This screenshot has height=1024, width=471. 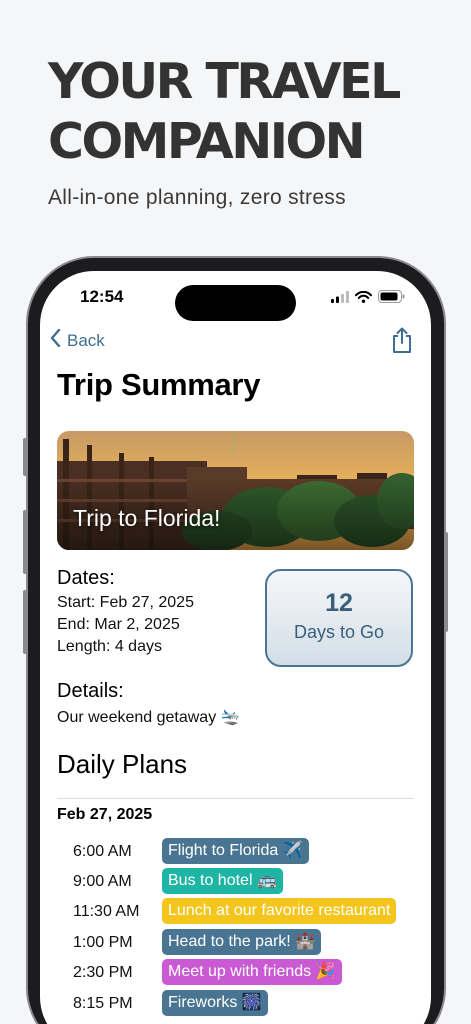 I want to click on phone-volume-down, so click(x=25, y=622).